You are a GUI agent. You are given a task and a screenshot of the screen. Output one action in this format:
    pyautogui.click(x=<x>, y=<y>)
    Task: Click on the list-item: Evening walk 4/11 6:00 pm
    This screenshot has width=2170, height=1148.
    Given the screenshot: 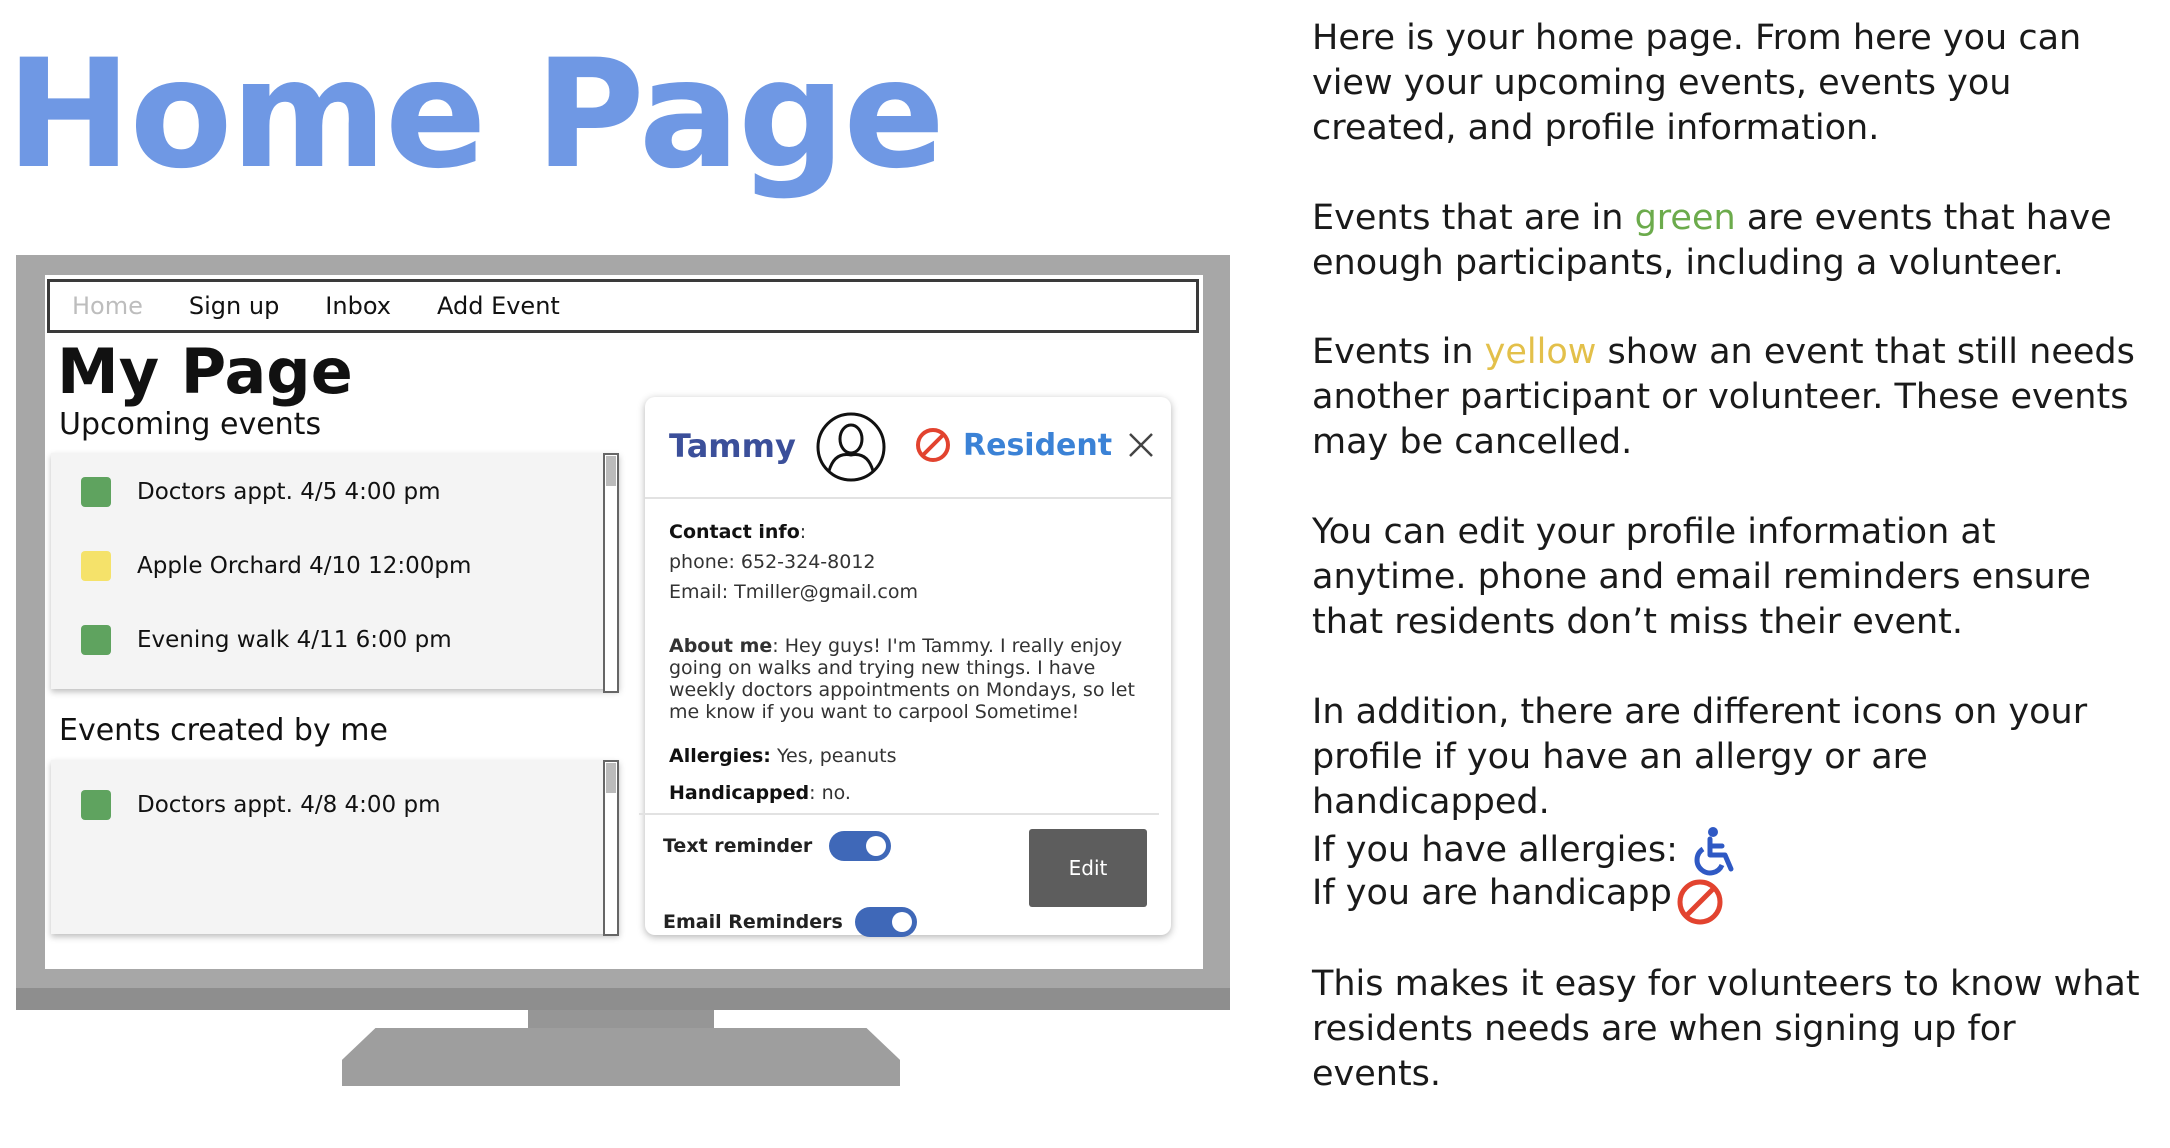 What is the action you would take?
    pyautogui.click(x=266, y=640)
    